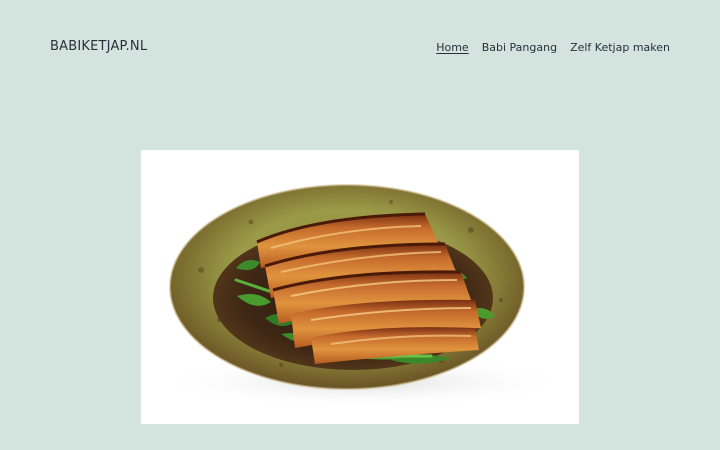 This screenshot has width=720, height=450. What do you see at coordinates (519, 48) in the screenshot?
I see `nav-item-babi-pangang: Babi Pangang` at bounding box center [519, 48].